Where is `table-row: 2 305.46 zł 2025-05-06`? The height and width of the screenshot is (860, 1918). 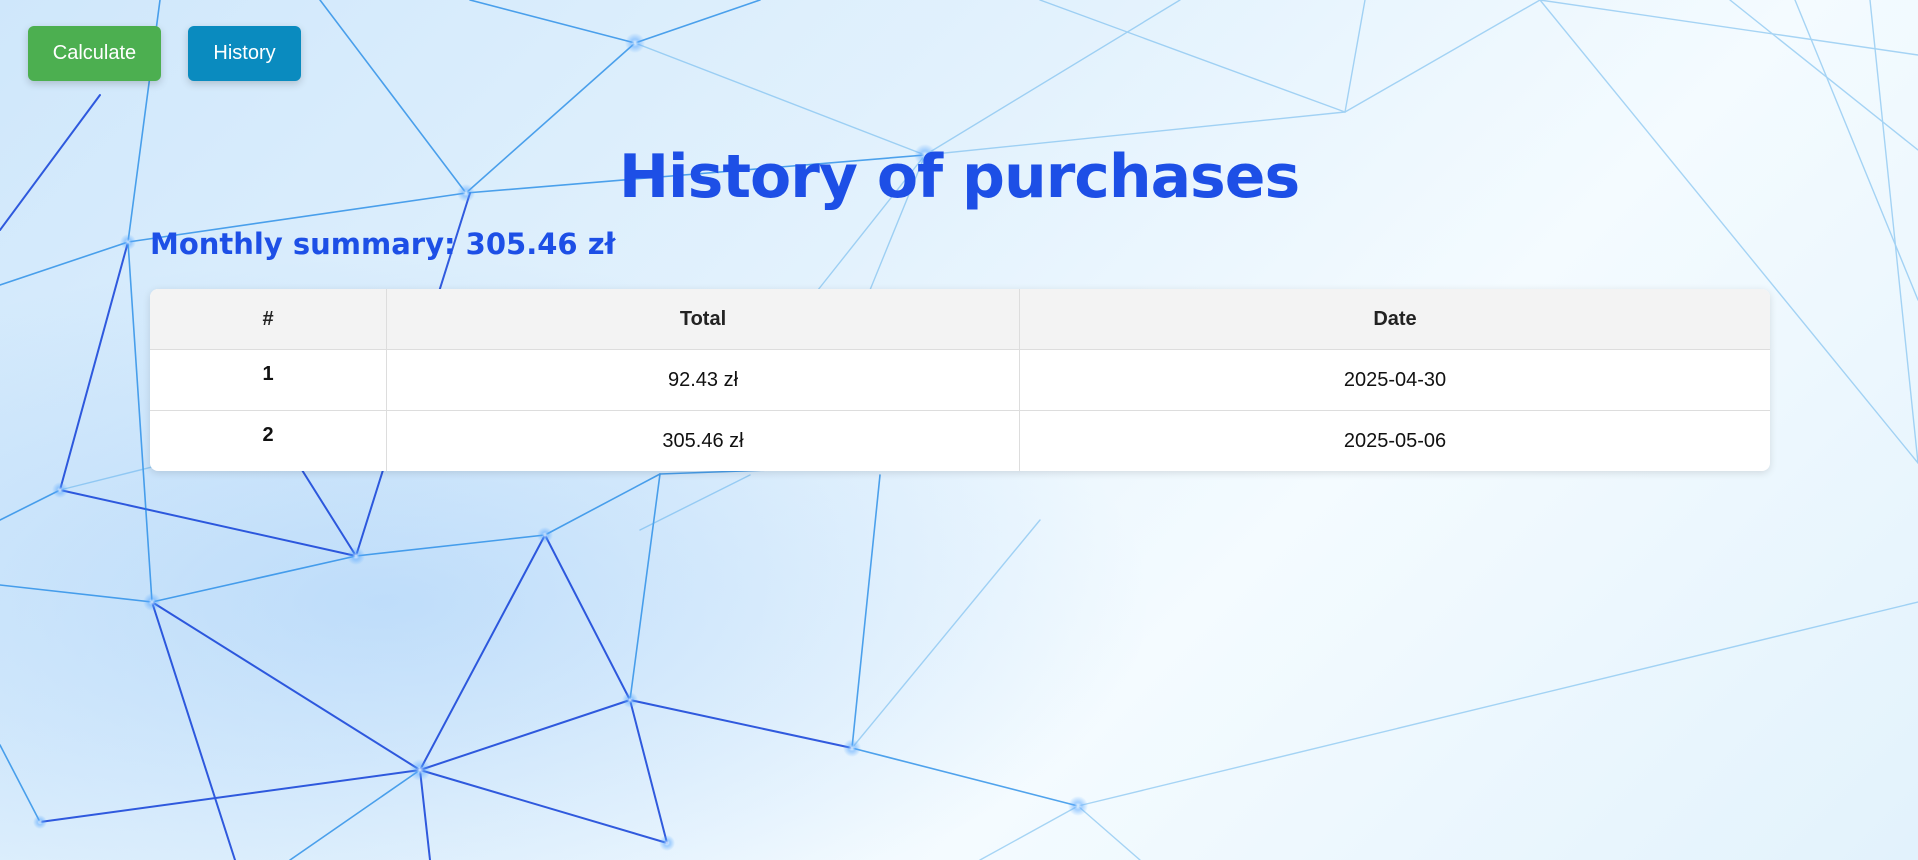
table-row: 2 305.46 zł 2025-05-06 is located at coordinates (960, 441).